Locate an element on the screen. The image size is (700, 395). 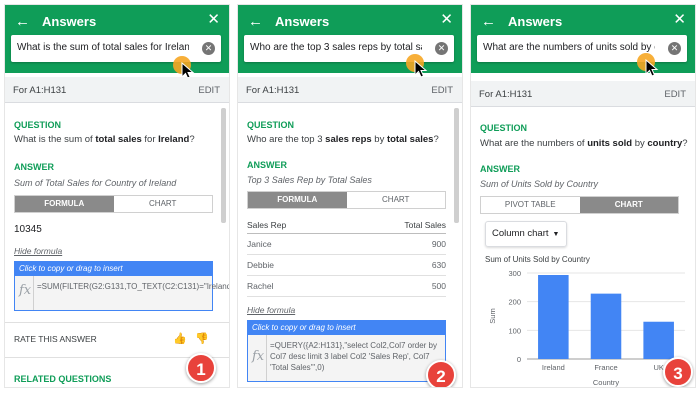
step-badge: 3 is located at coordinates (678, 372).